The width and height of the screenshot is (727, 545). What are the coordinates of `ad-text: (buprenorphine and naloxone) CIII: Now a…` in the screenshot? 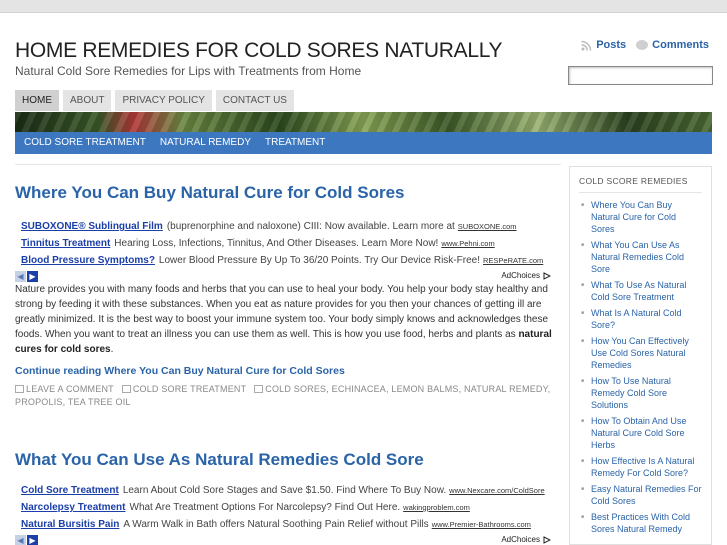 It's located at (310, 226).